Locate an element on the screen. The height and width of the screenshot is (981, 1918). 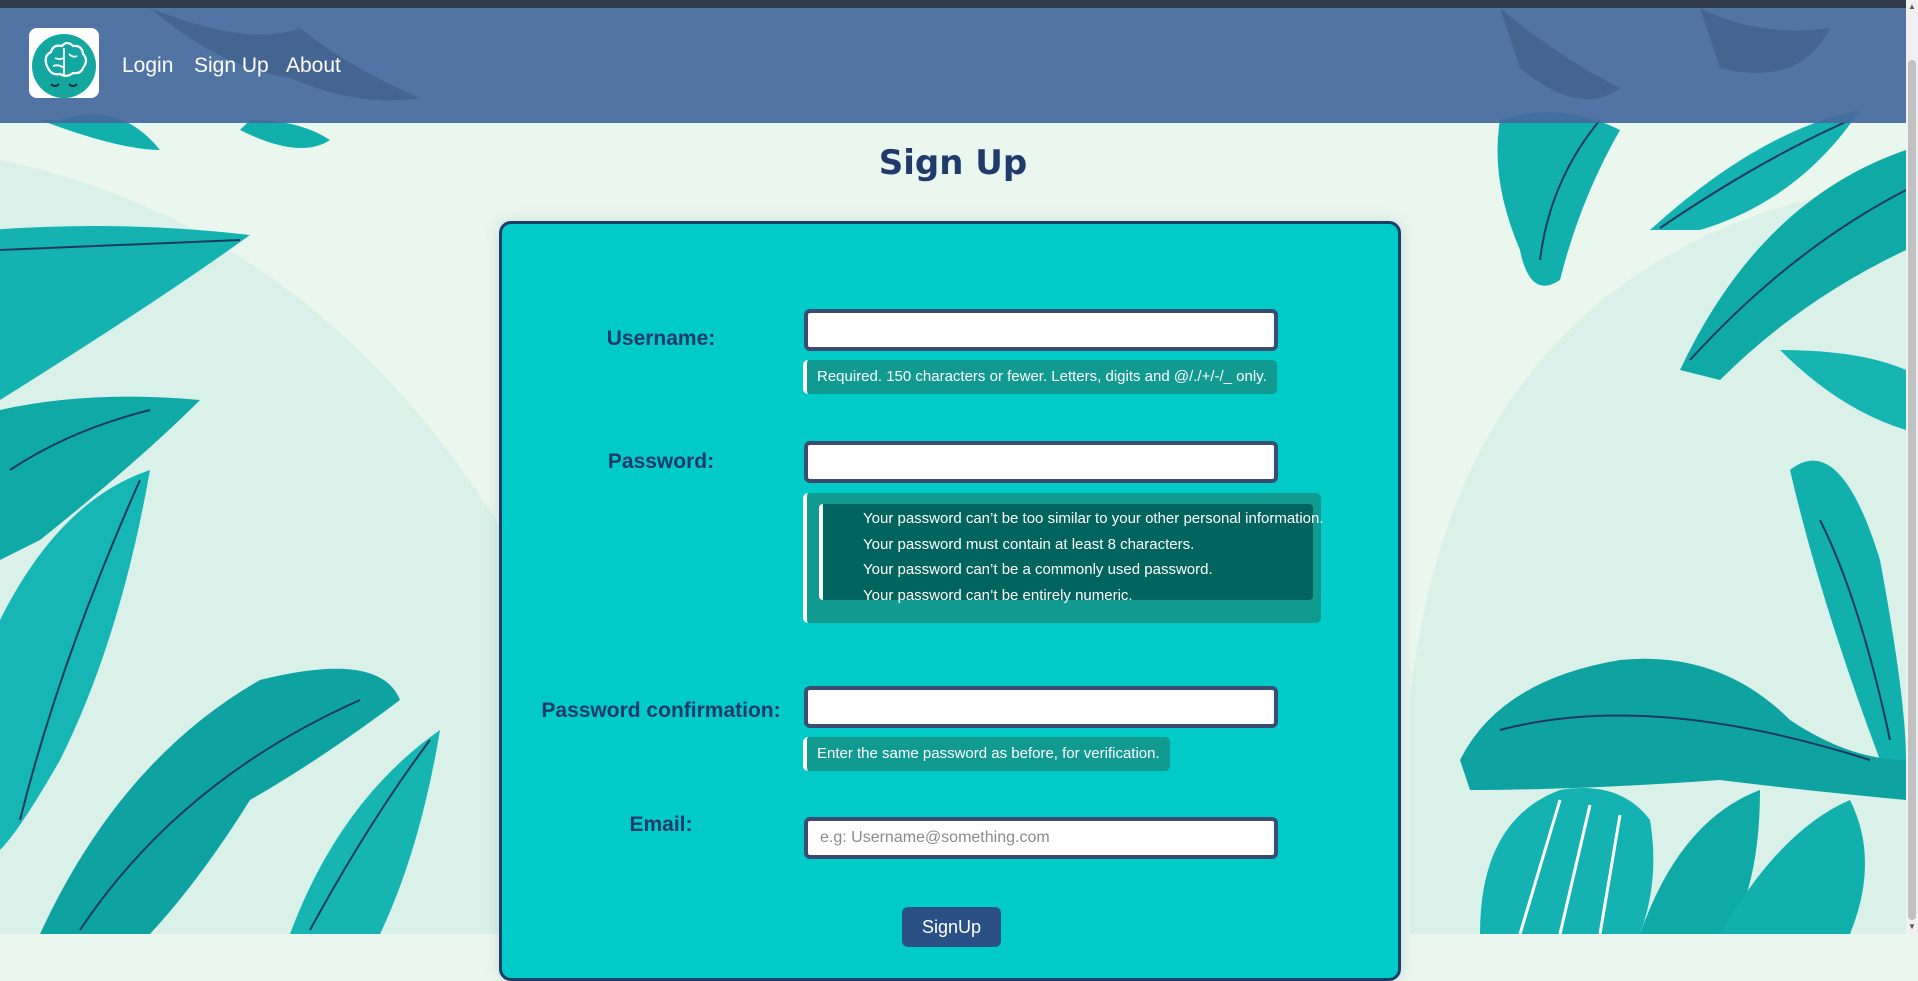
username-field is located at coordinates (1041, 330).